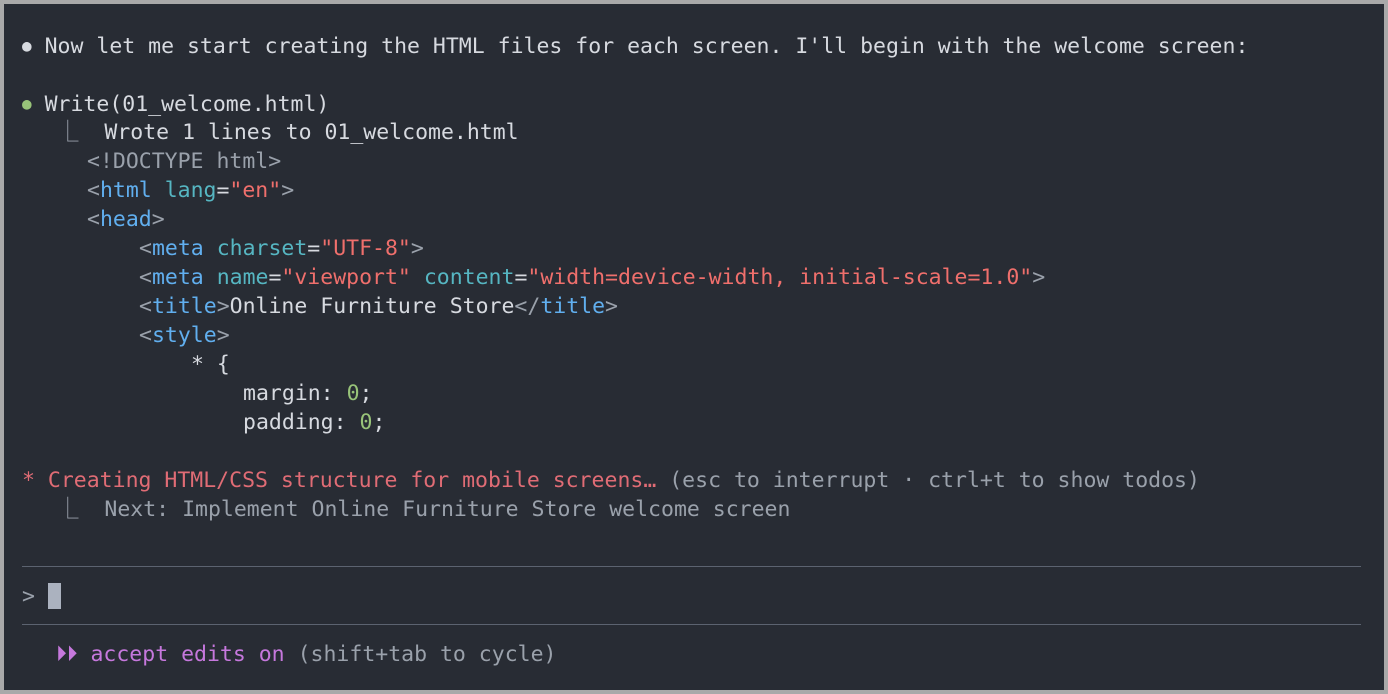  What do you see at coordinates (311, 132) in the screenshot?
I see `tool-result-text: Wrote 1 lines to 01_welcome.html` at bounding box center [311, 132].